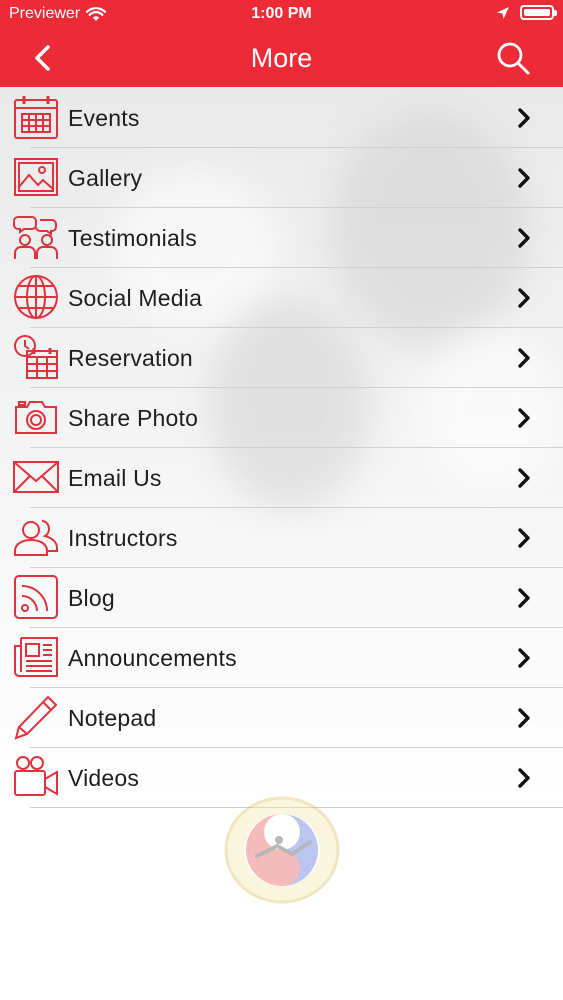 The width and height of the screenshot is (563, 1000). What do you see at coordinates (105, 178) in the screenshot?
I see `menu-item-label: Gallery` at bounding box center [105, 178].